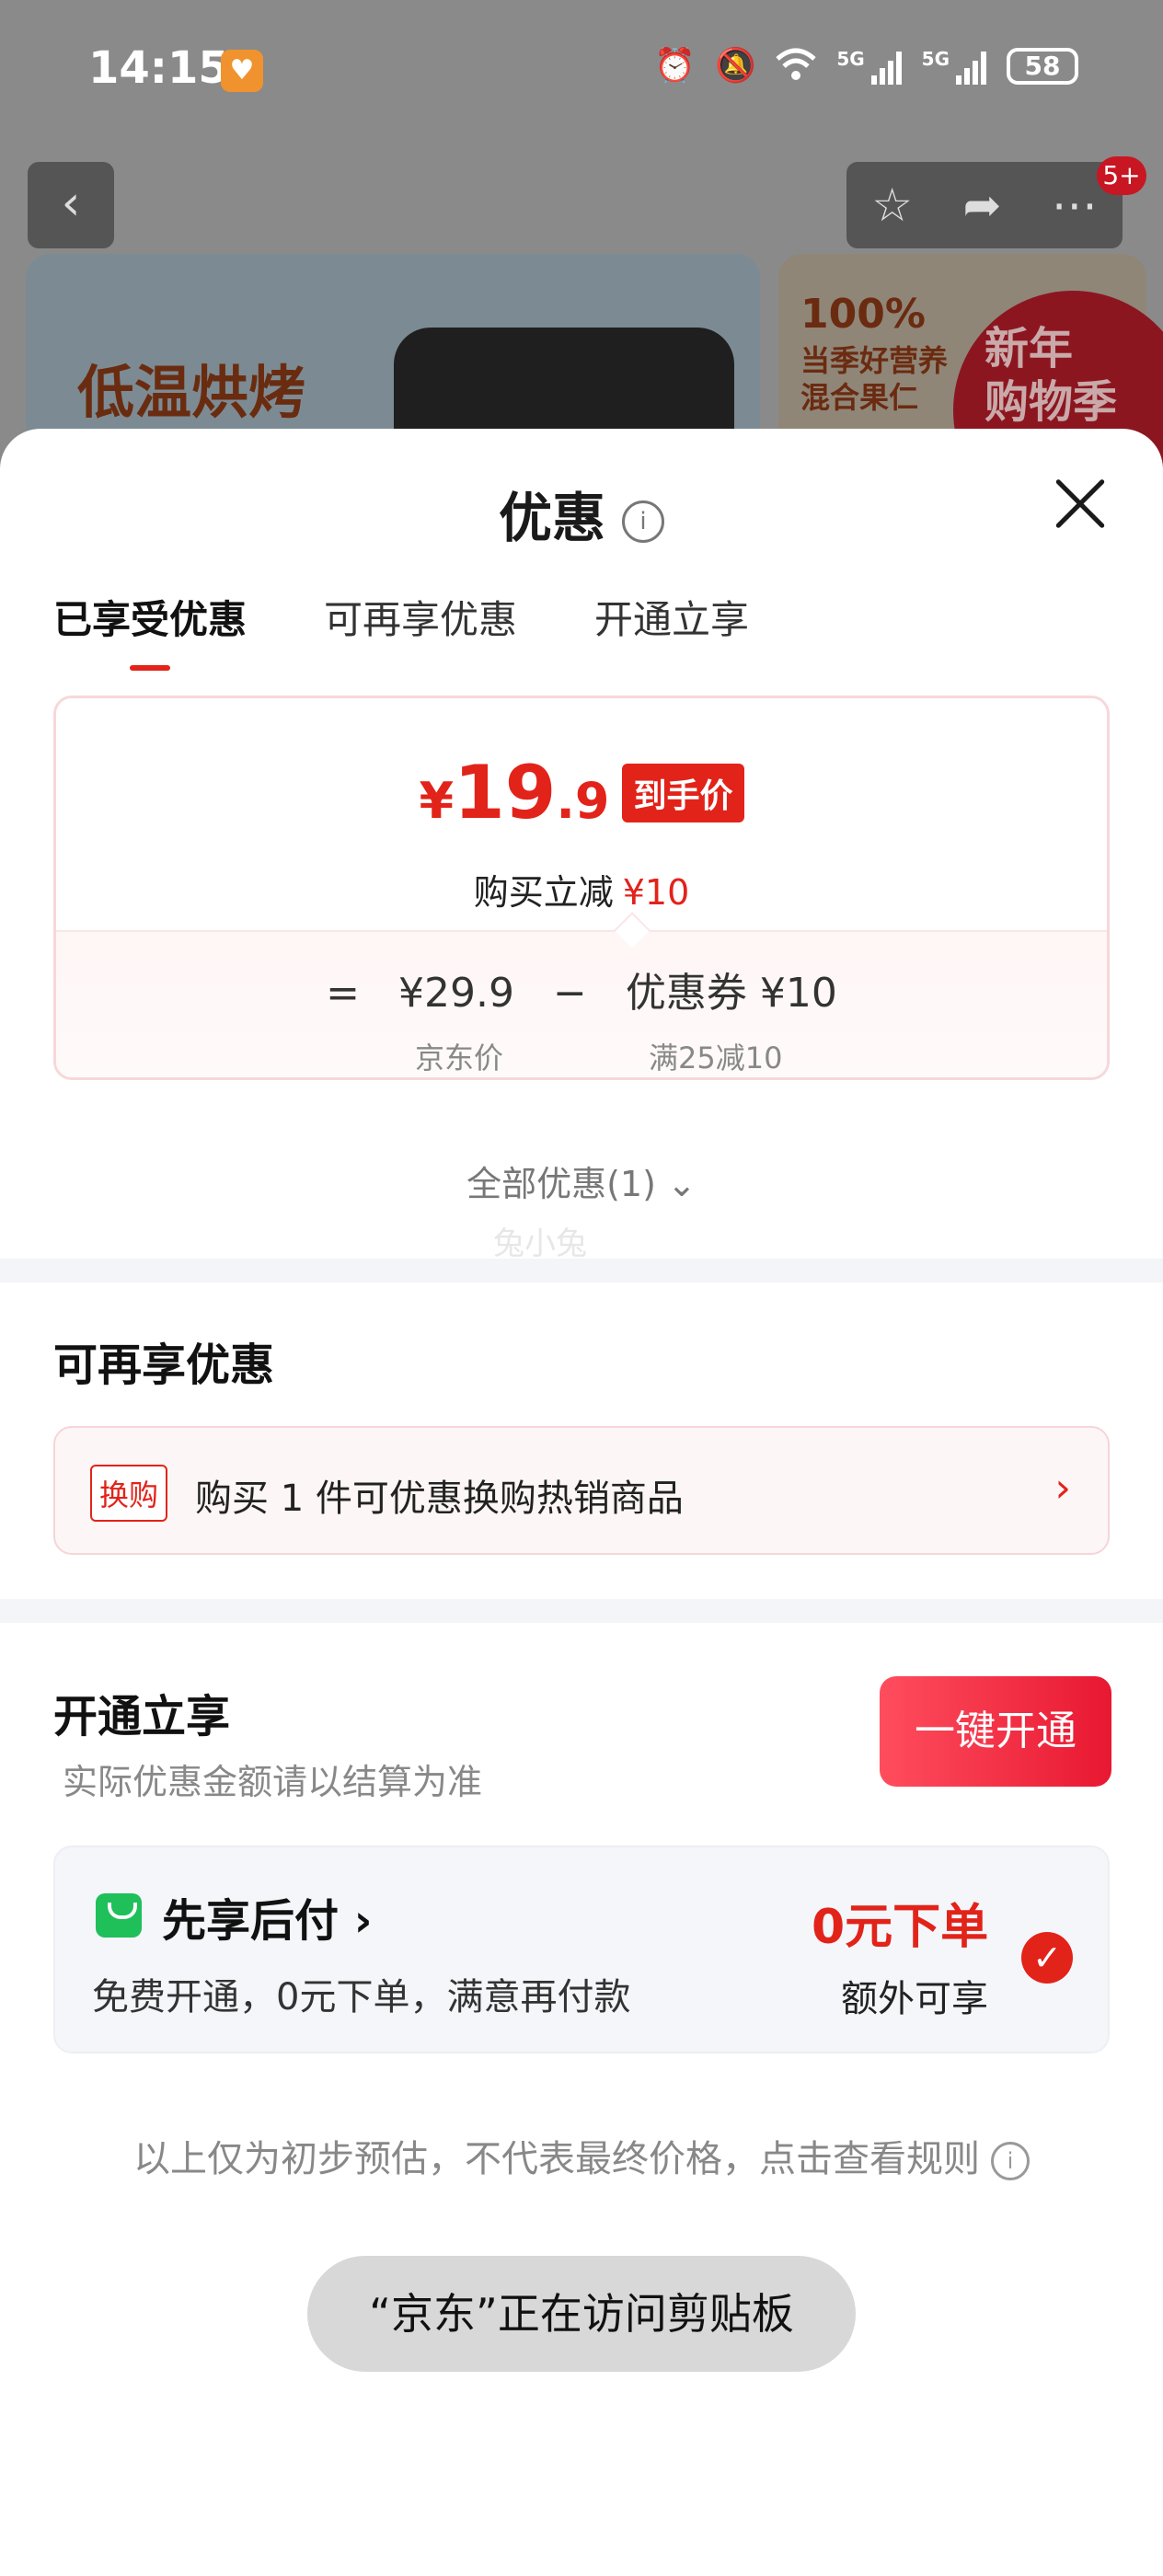  Describe the element at coordinates (581, 1949) in the screenshot. I see `pay-later-card: 先享后付 › 免费开通，0元下单，满意再付款 0元下单 额外可享 ✓` at that location.